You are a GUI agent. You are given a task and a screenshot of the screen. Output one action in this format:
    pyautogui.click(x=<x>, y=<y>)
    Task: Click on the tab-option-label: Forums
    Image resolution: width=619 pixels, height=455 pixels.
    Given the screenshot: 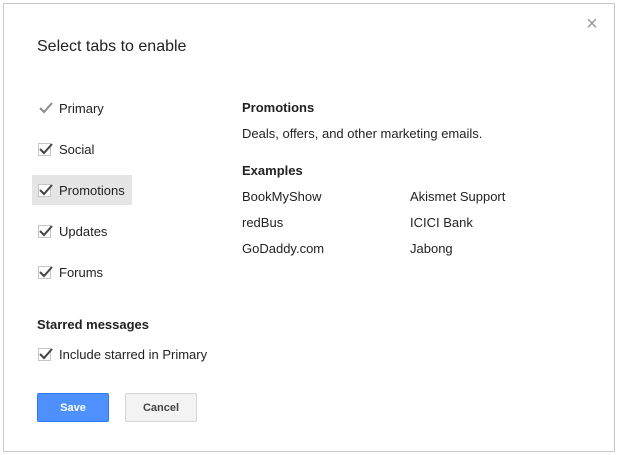 What is the action you would take?
    pyautogui.click(x=81, y=272)
    